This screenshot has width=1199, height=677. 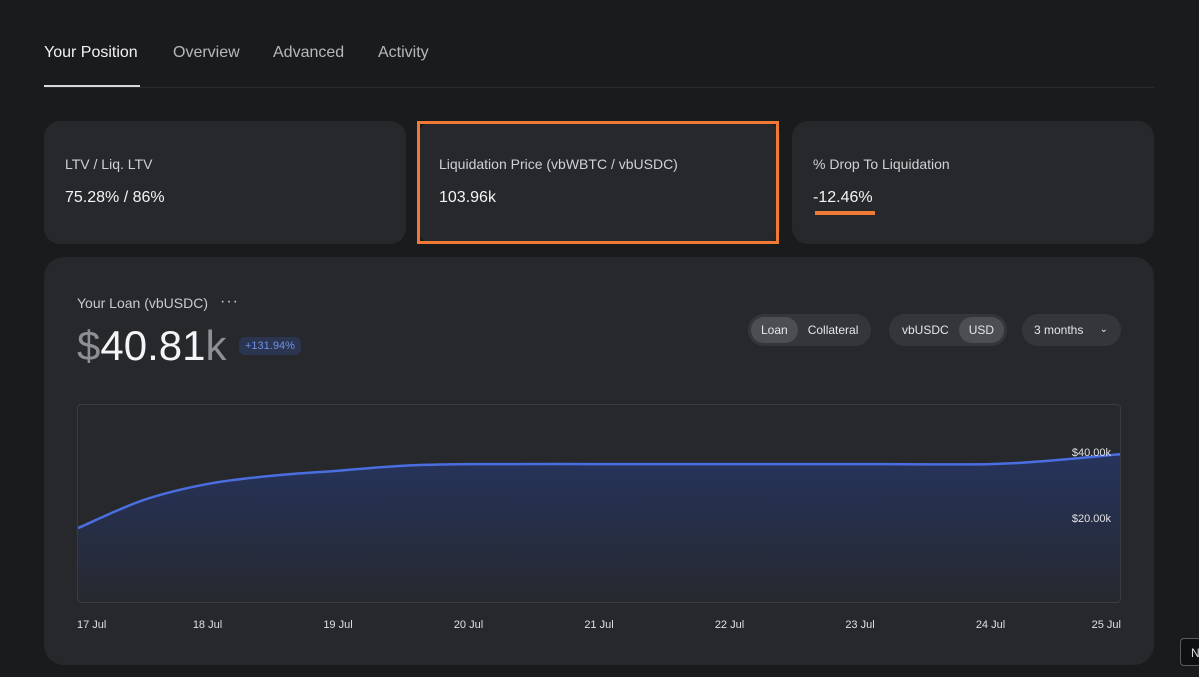 I want to click on x-tick-label: 25 Jul, so click(x=1106, y=625).